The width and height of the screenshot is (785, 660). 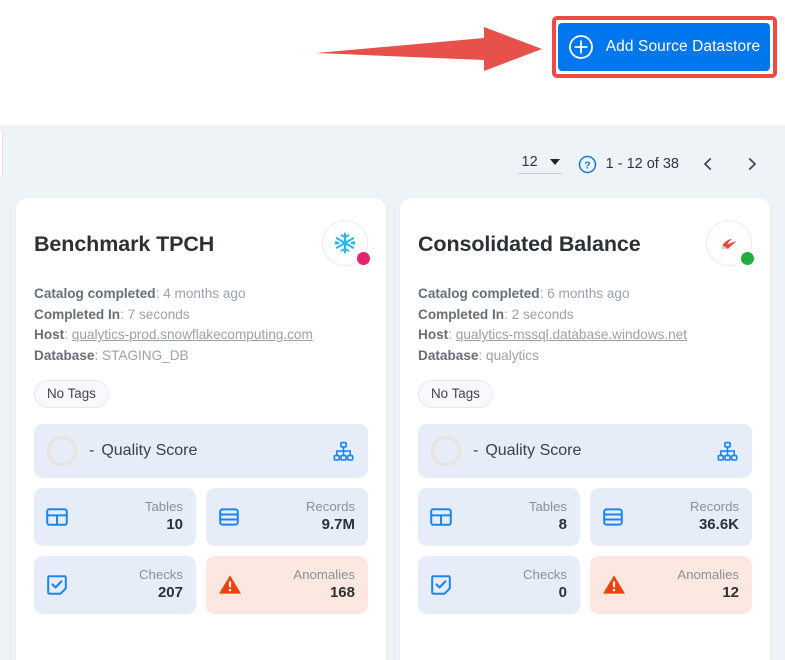 I want to click on meta-value: 7 seconds, so click(x=158, y=314).